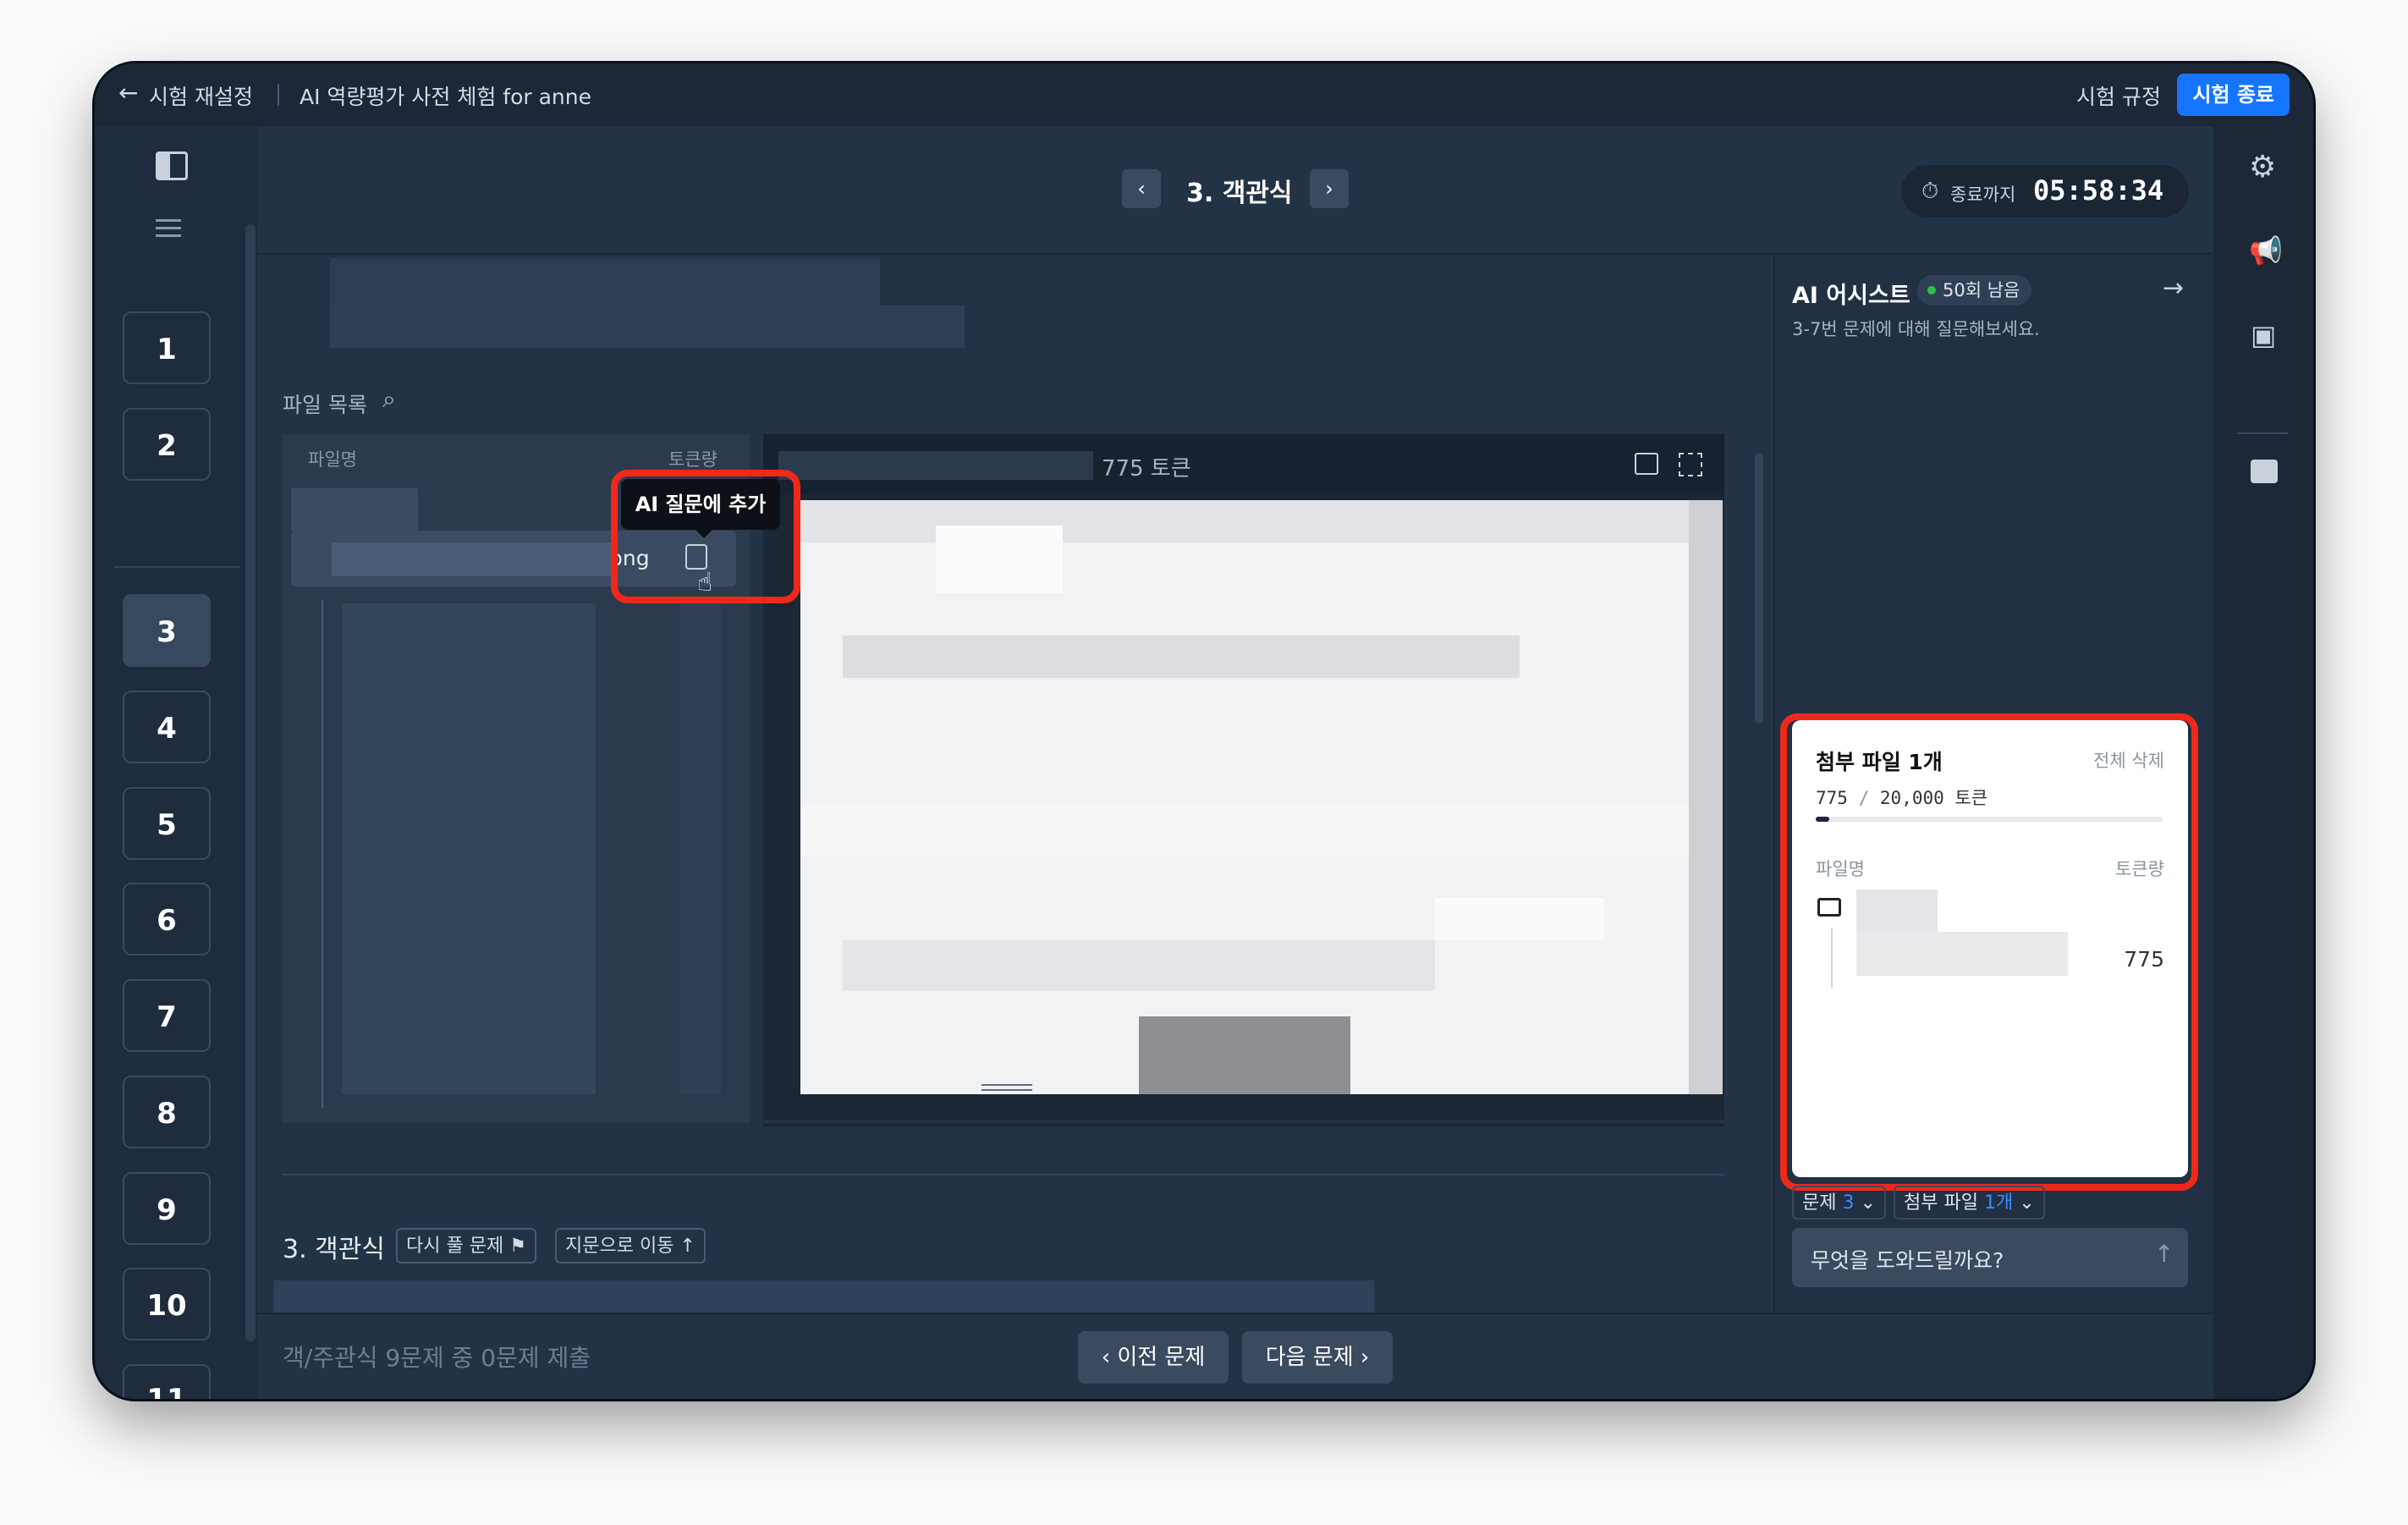 This screenshot has width=2408, height=1525. Describe the element at coordinates (278, 95) in the screenshot. I see `divider` at that location.